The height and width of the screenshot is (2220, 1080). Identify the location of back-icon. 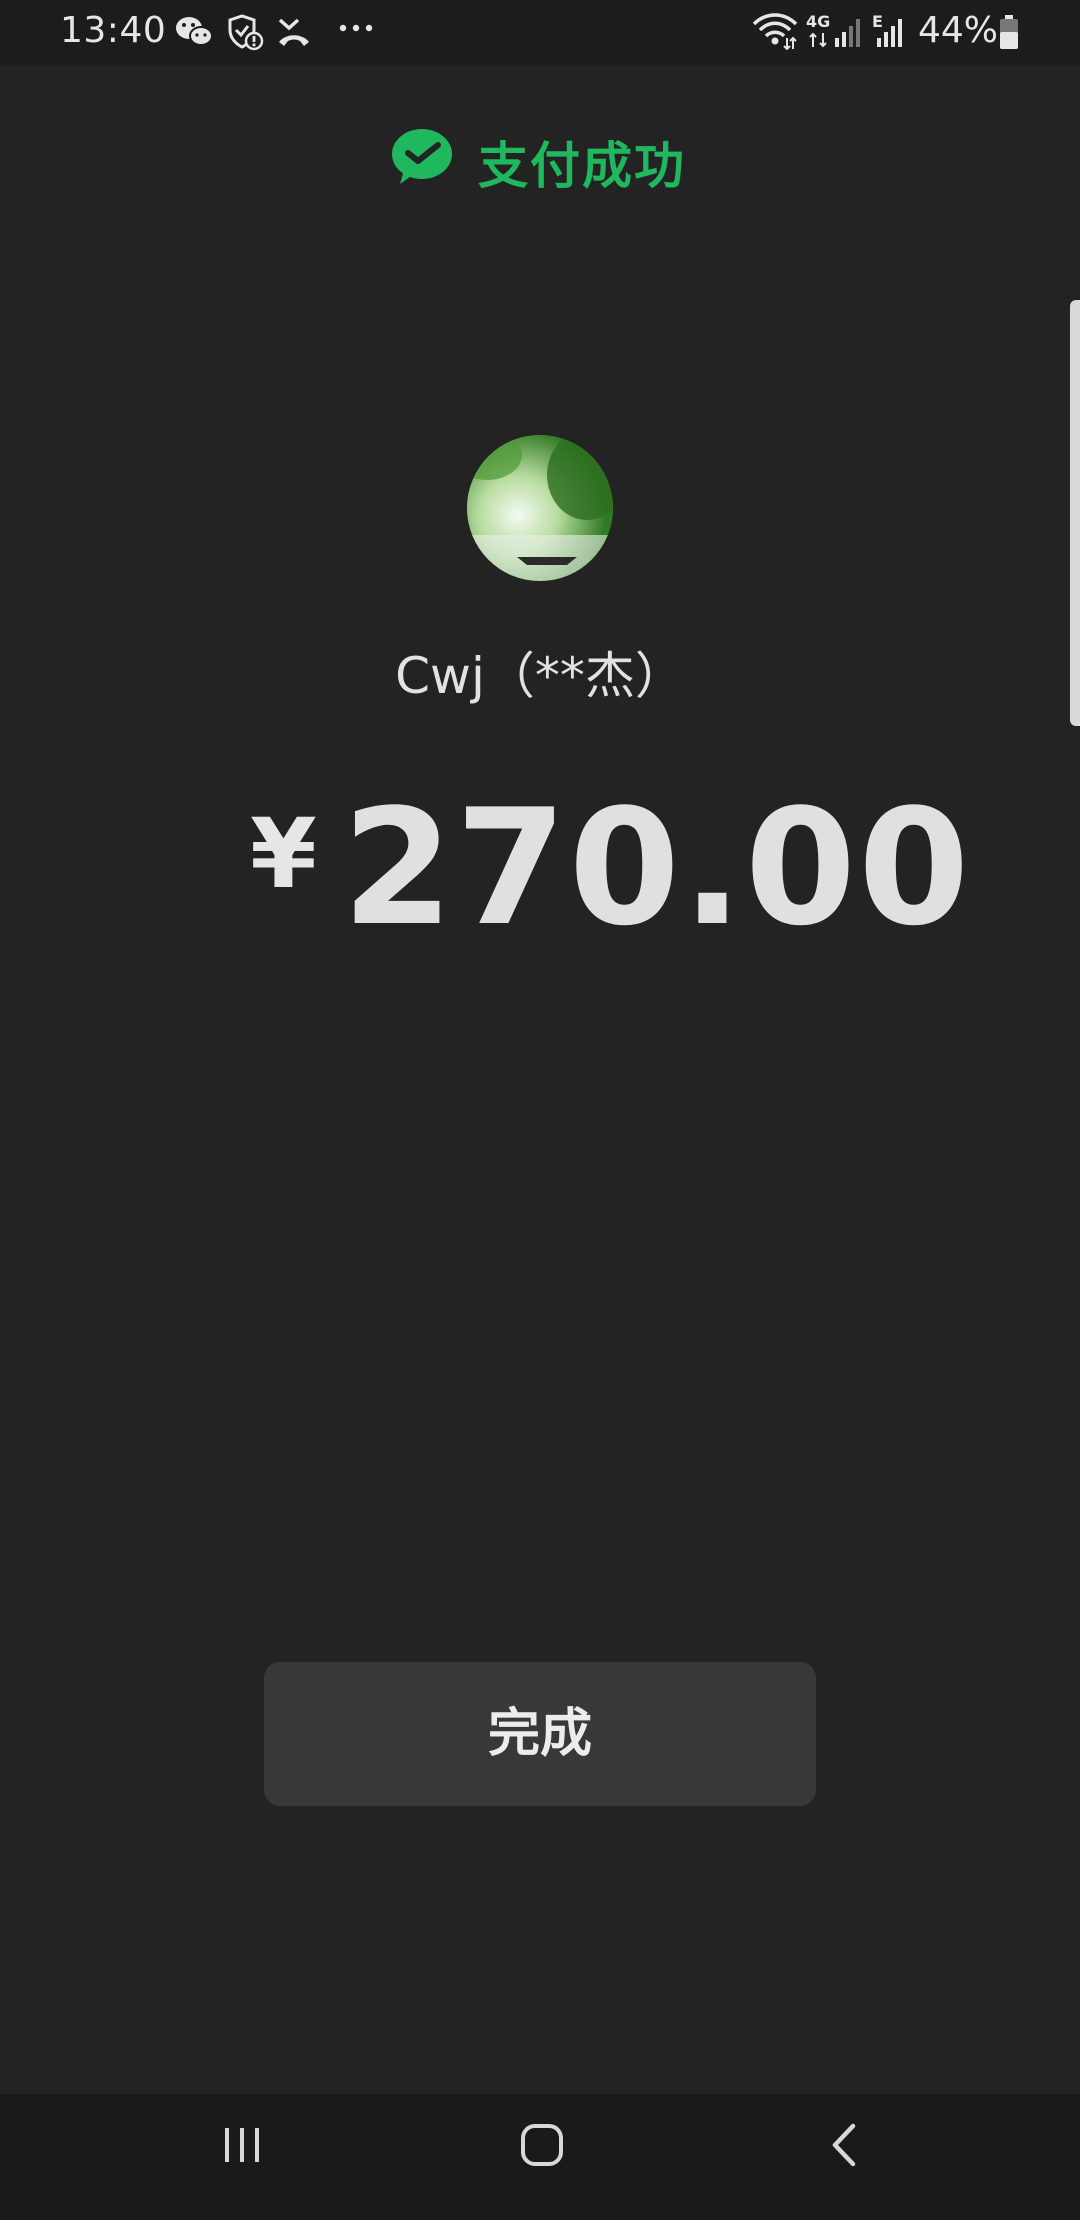
(844, 2145).